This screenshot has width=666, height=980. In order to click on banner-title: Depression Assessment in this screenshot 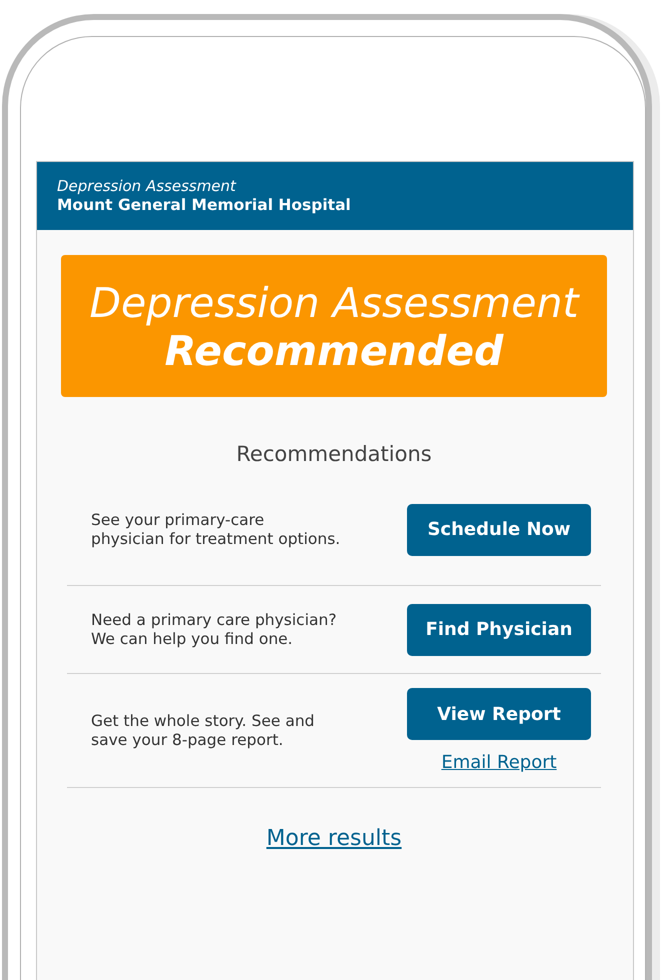, I will do `click(334, 303)`.